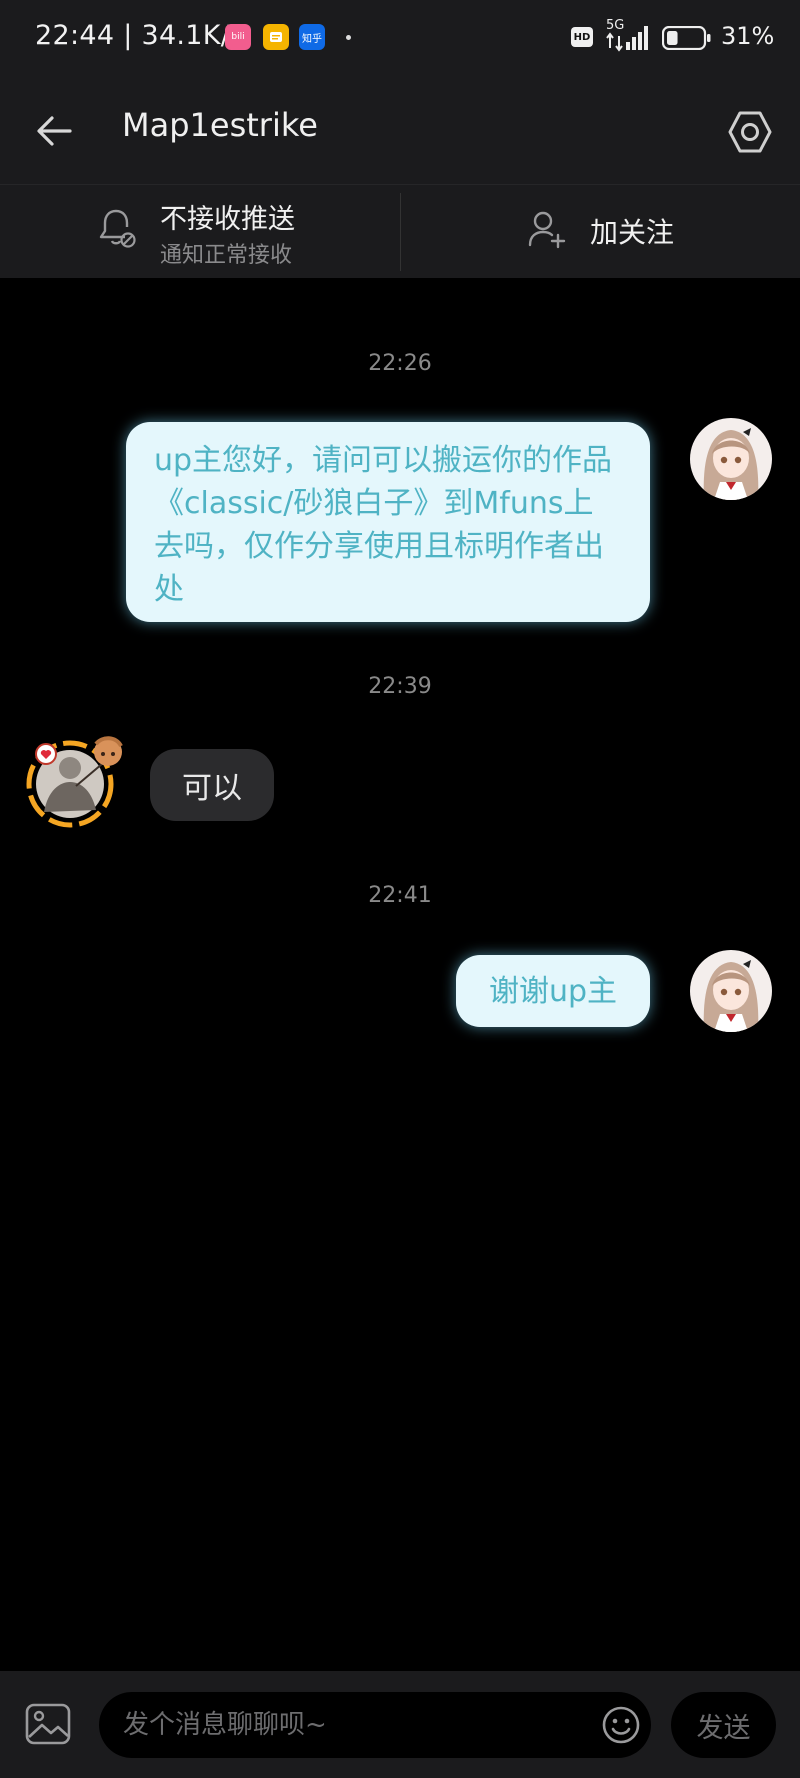  I want to click on outgoing-message: 谢谢up主, so click(553, 991).